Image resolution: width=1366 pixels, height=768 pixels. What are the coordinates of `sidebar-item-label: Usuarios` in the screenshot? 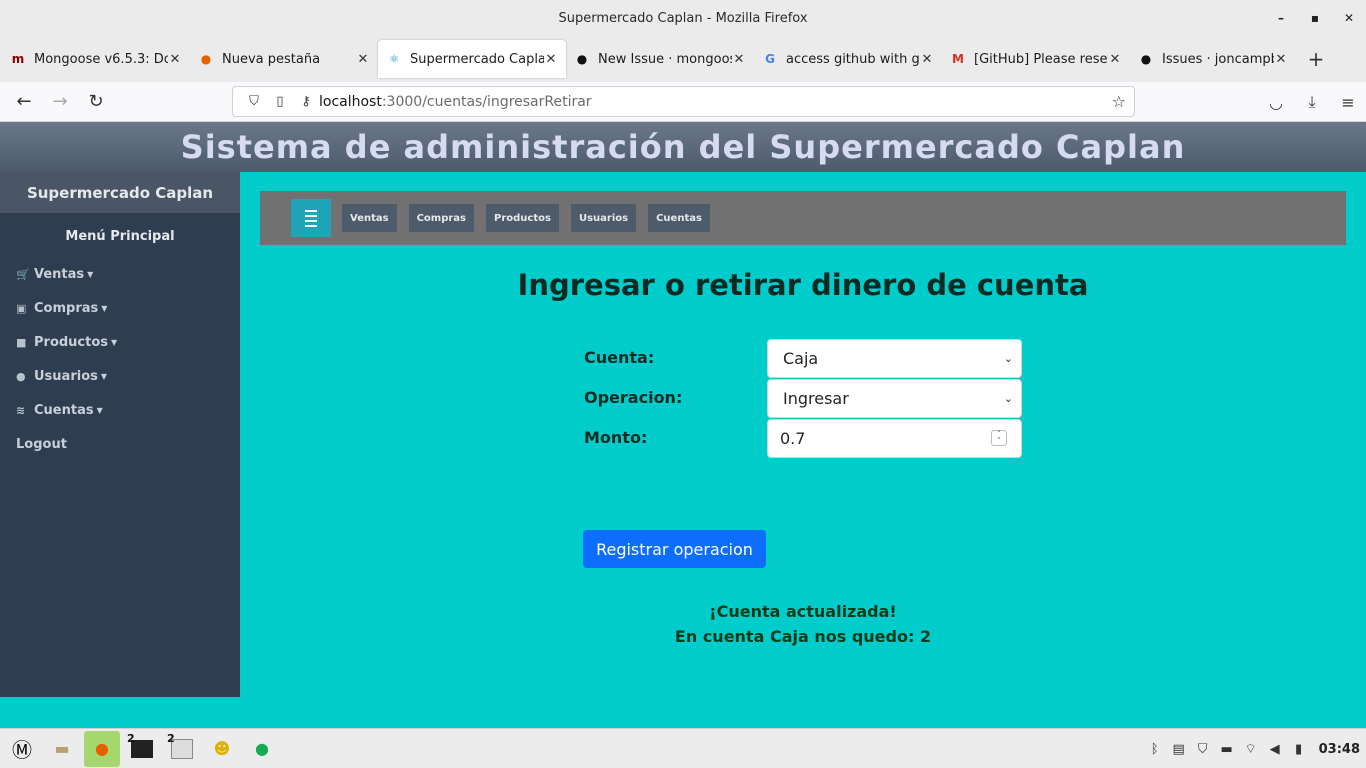 It's located at (66, 376).